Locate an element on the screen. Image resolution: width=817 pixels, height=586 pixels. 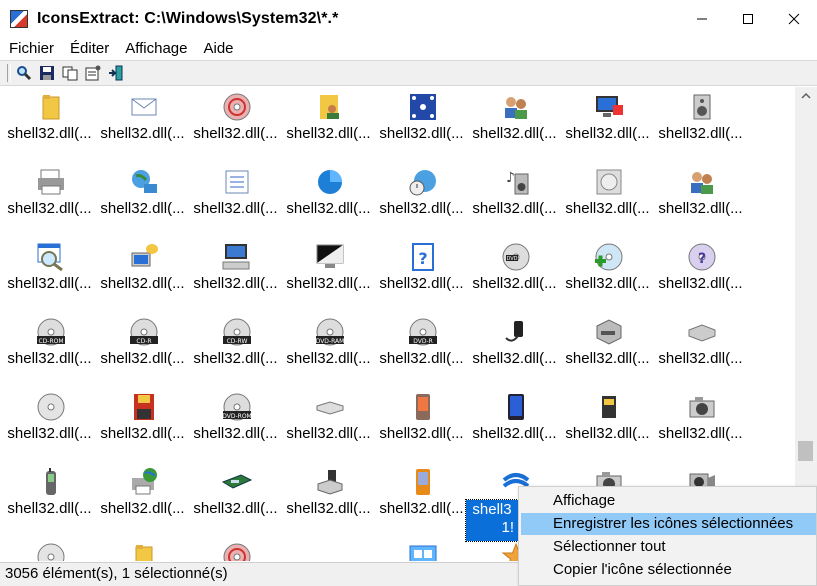
pda-icon is located at coordinates (423, 407).